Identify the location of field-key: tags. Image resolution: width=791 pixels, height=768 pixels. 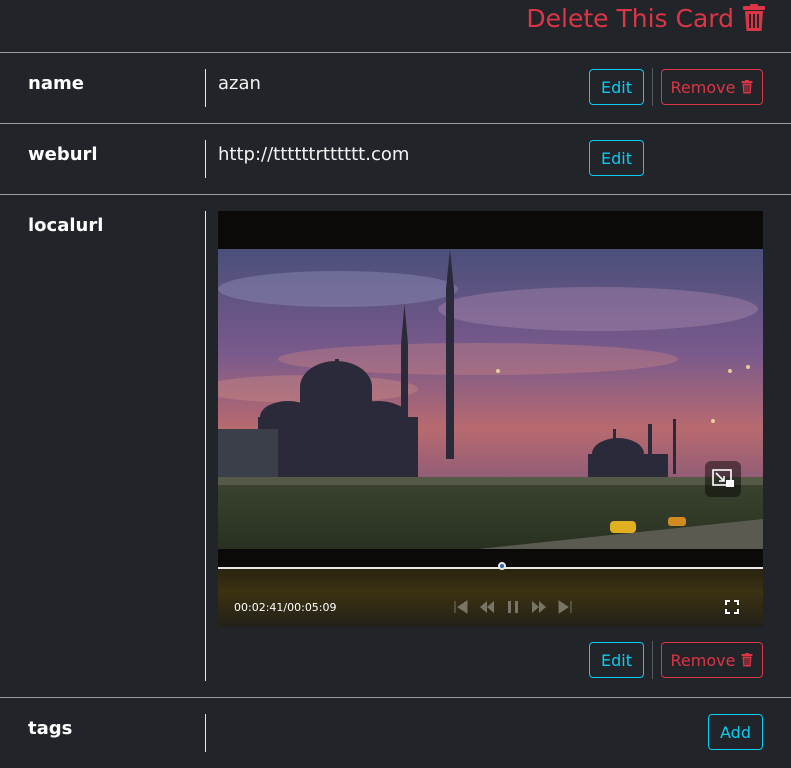
(50, 728).